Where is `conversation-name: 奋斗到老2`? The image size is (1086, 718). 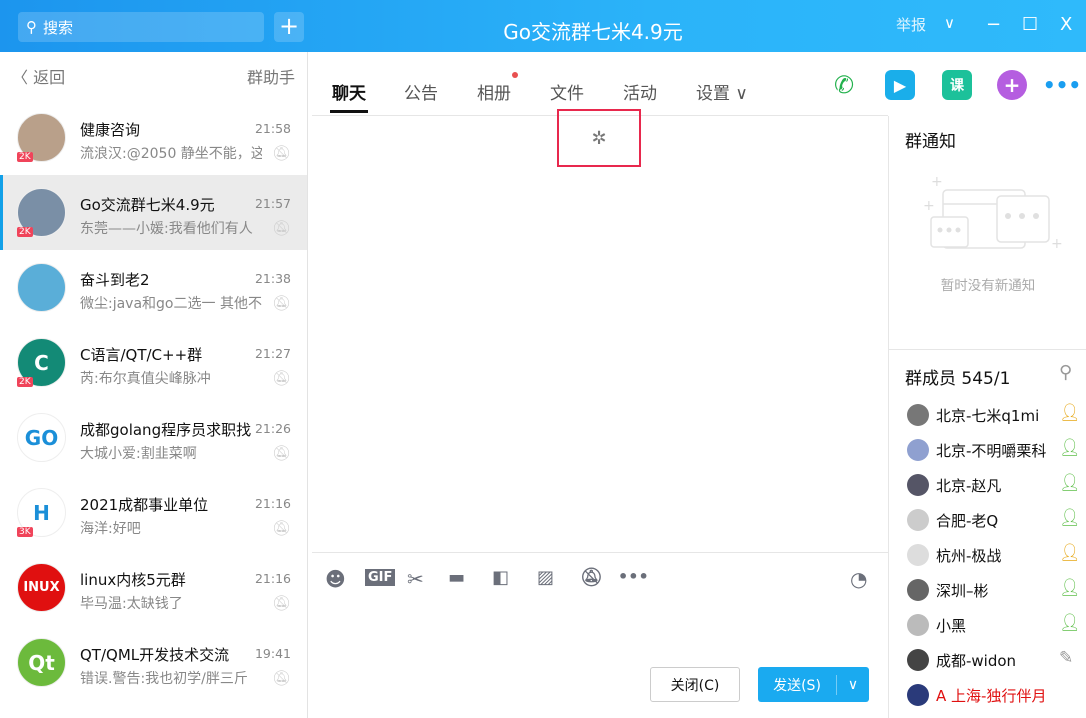
conversation-name: 奋斗到老2 is located at coordinates (115, 280).